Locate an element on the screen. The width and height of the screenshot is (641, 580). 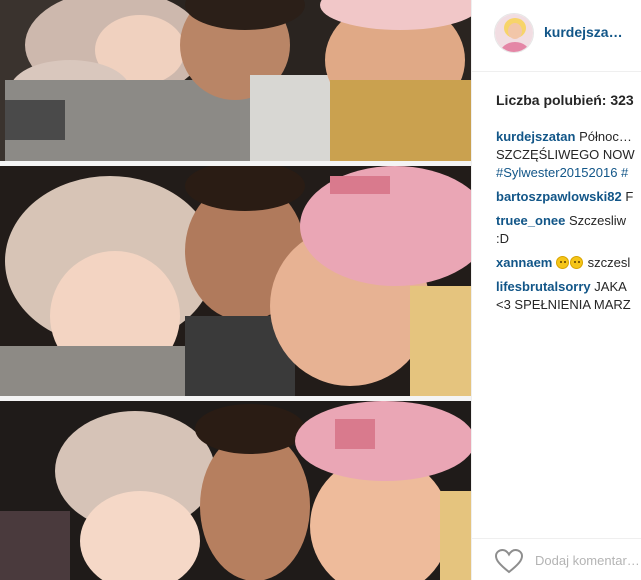
comment-item: lifesbrutalsorry JAKA <3 SPEŁNIENIA MARZ is located at coordinates (568, 296).